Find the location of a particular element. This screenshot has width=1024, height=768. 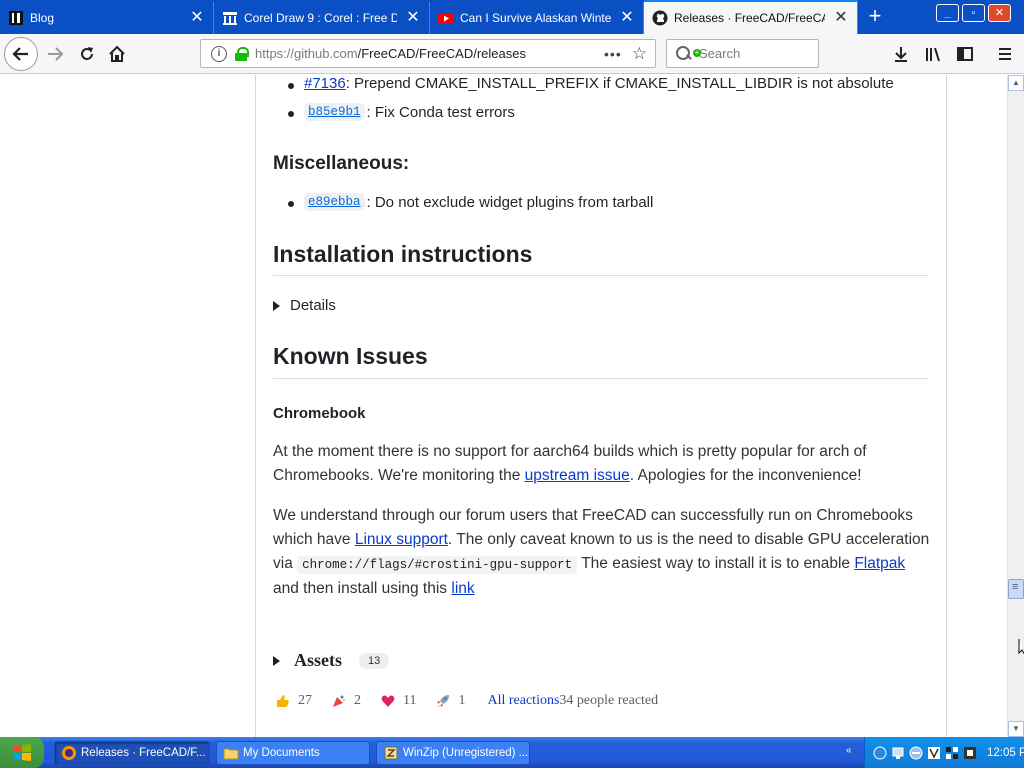

menu-button is located at coordinates (1005, 54).